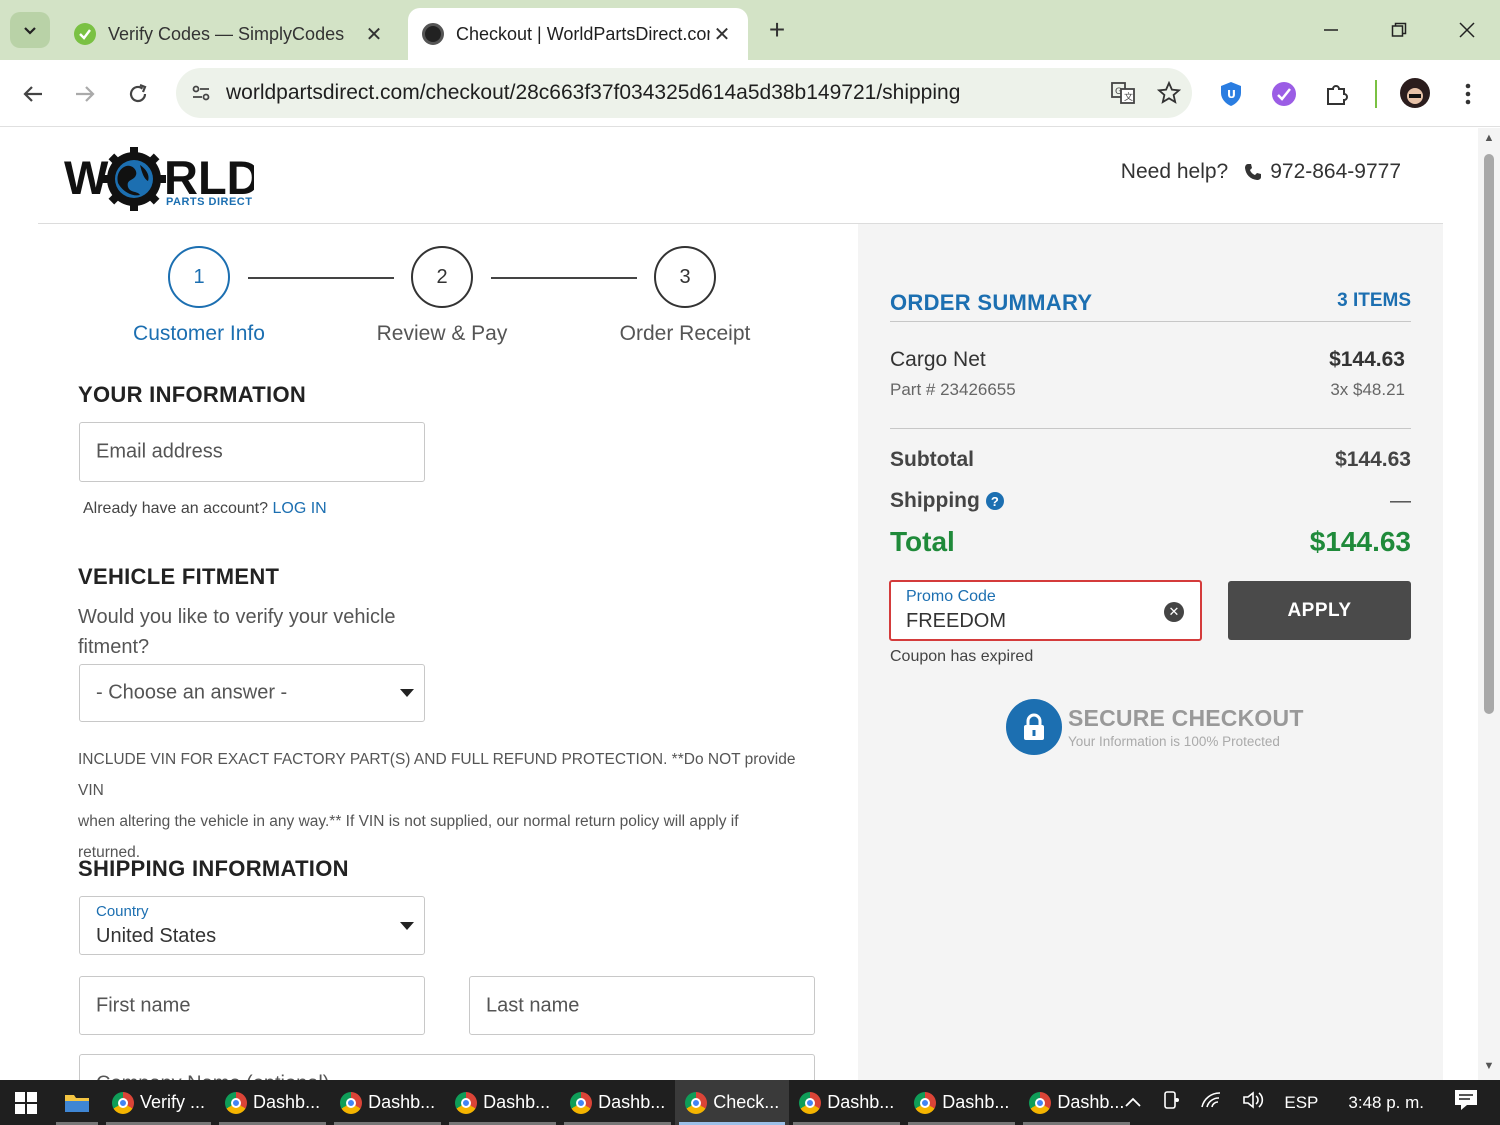 Image resolution: width=1500 pixels, height=1125 pixels. What do you see at coordinates (1319, 610) in the screenshot?
I see `apply-button: APPLY` at bounding box center [1319, 610].